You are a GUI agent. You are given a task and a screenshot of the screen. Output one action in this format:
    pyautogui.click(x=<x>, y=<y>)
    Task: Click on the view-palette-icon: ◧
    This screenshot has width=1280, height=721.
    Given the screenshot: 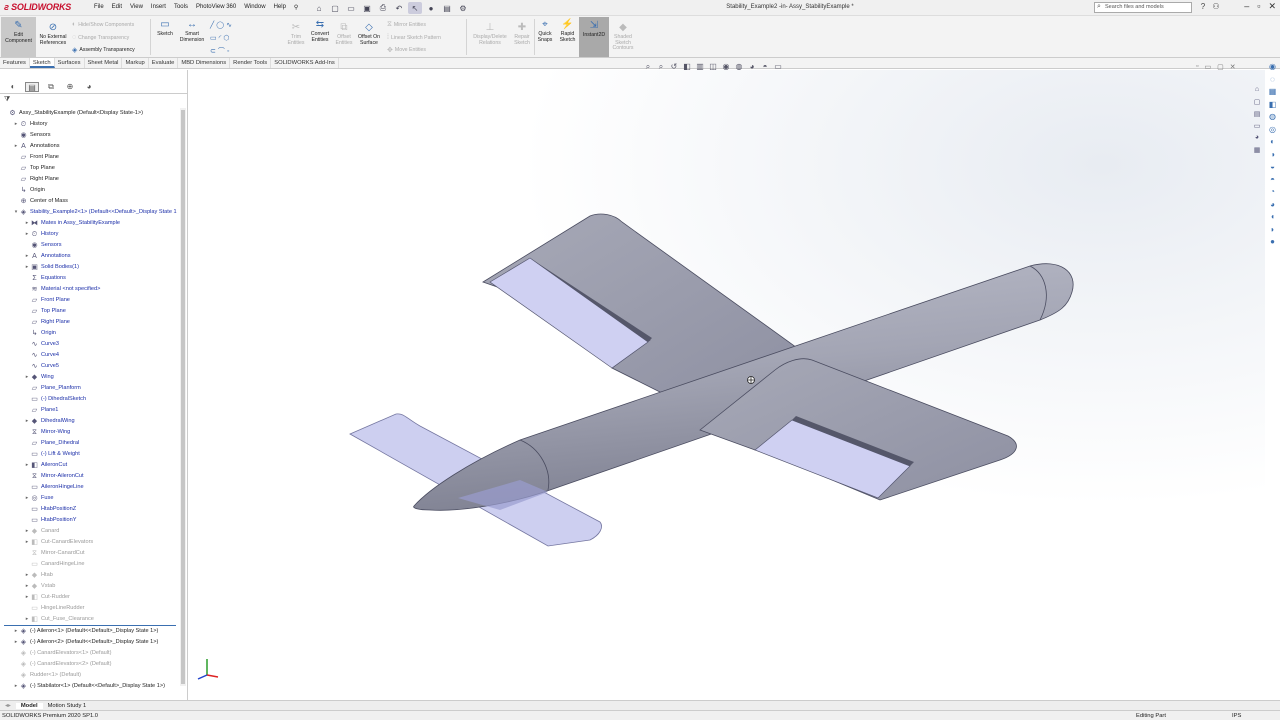 What is the action you would take?
    pyautogui.click(x=1272, y=106)
    